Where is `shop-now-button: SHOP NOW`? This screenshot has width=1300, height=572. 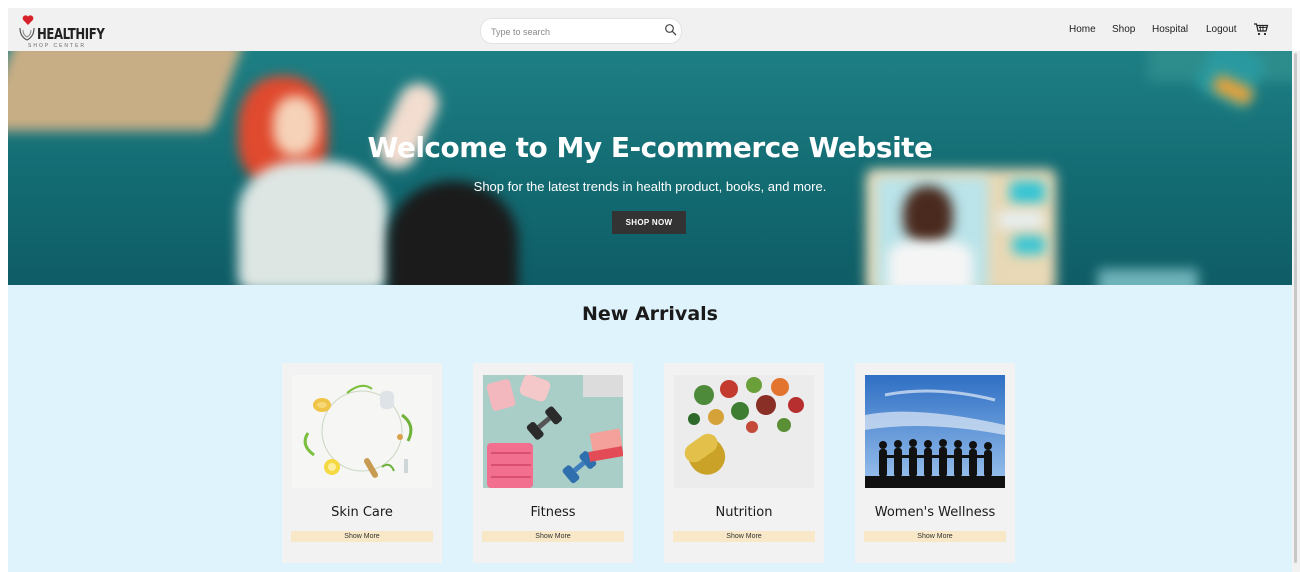 shop-now-button: SHOP NOW is located at coordinates (649, 222).